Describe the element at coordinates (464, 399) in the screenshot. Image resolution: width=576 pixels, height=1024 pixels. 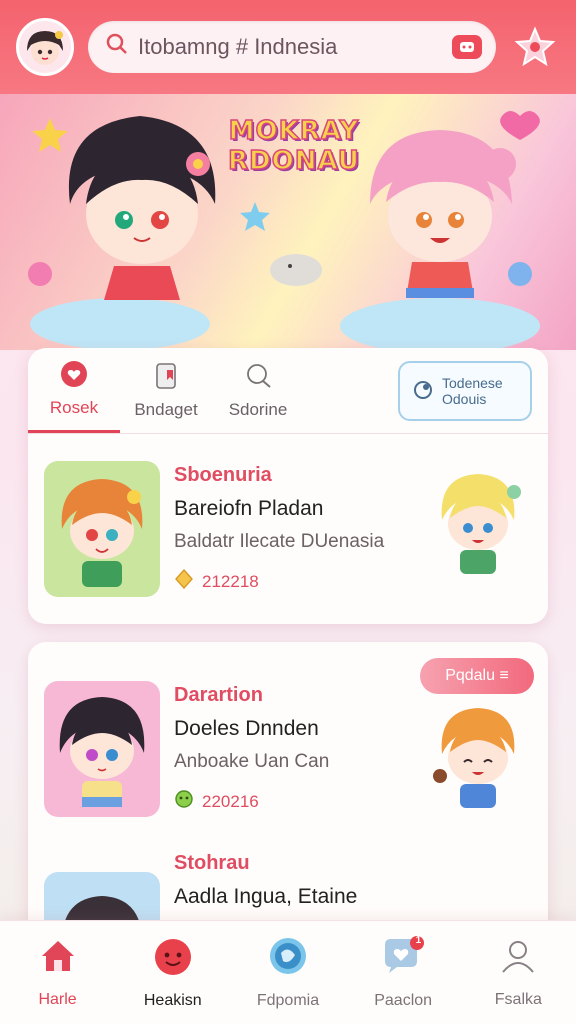
I see `region-badge-line2: Odouis` at that location.